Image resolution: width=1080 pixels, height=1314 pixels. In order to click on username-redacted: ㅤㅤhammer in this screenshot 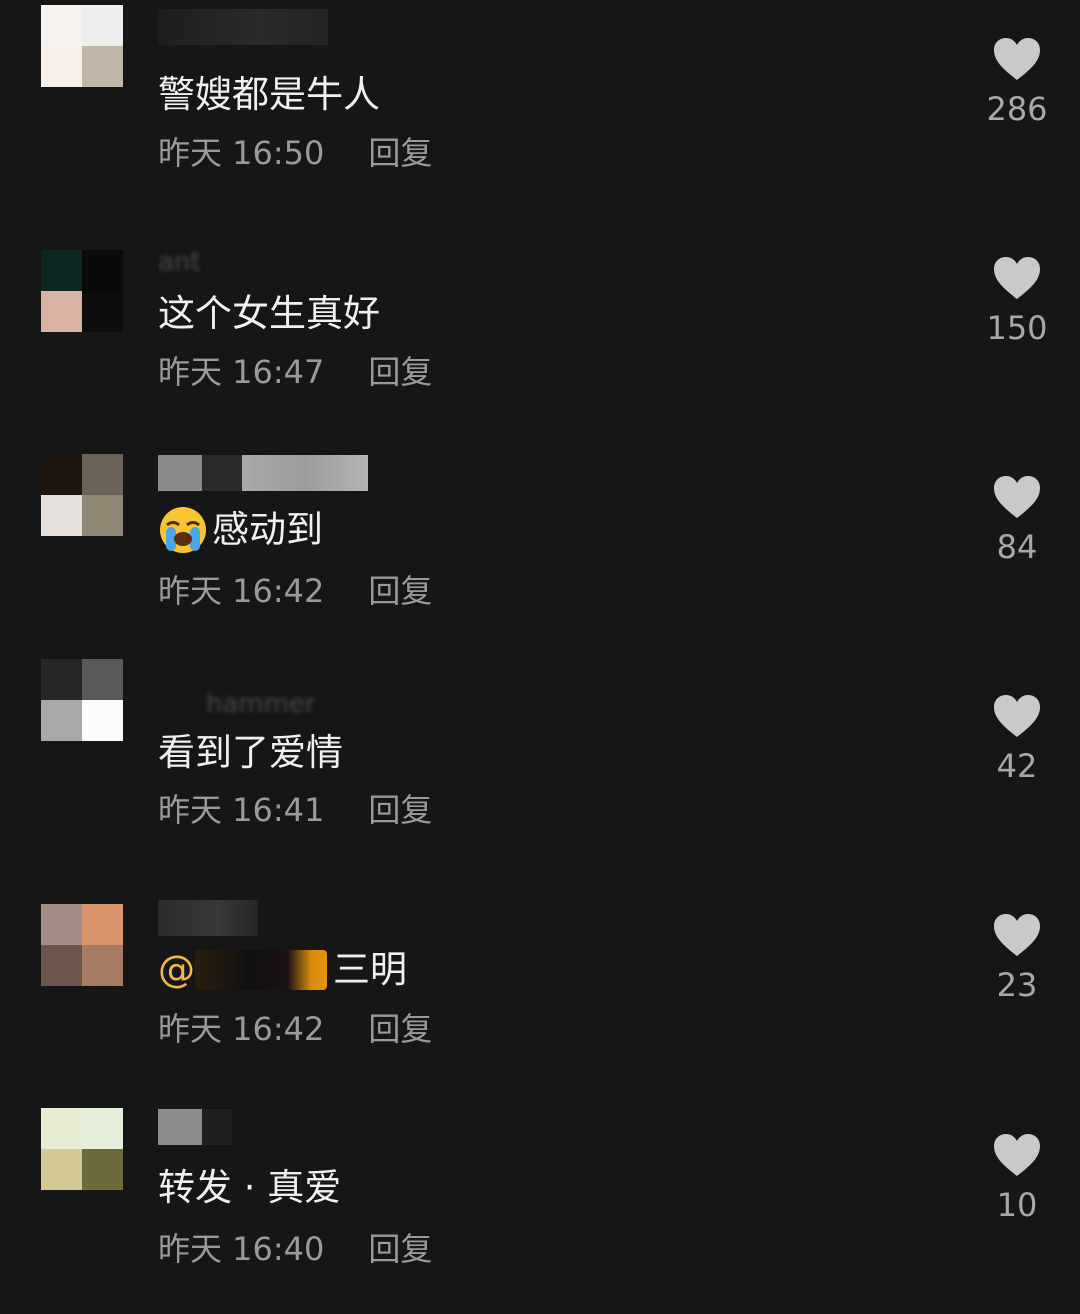, I will do `click(237, 701)`.